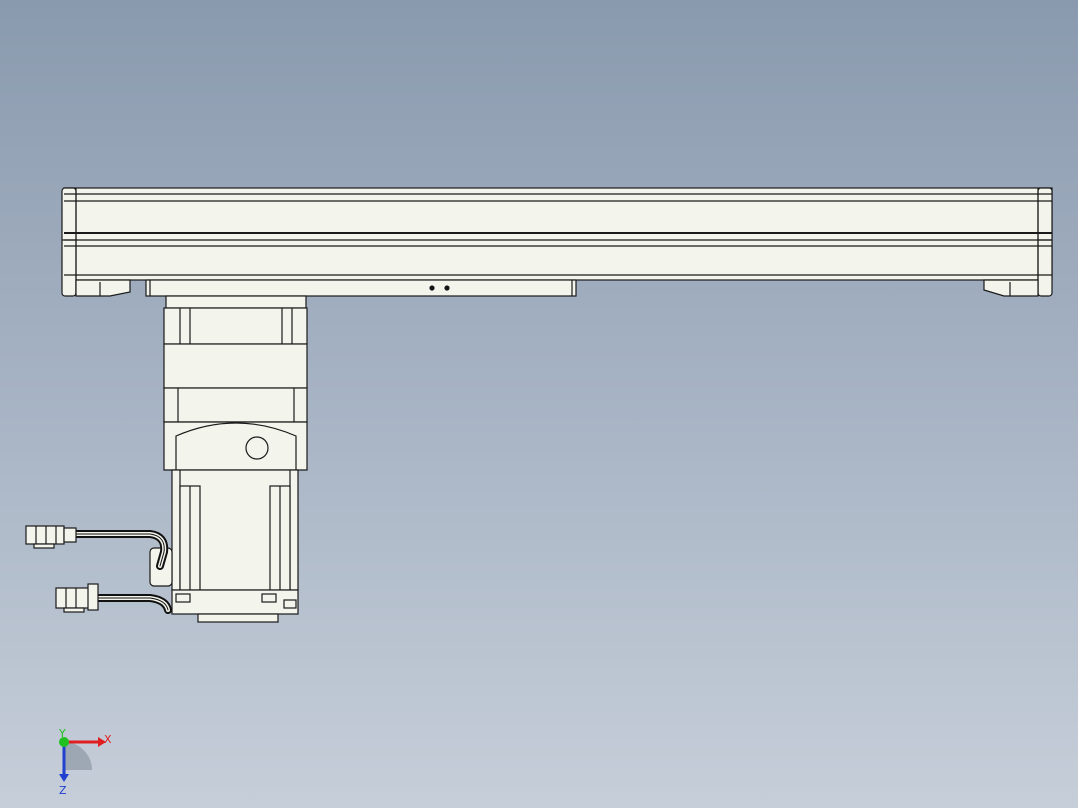 The image size is (1078, 808). What do you see at coordinates (1011, 288) in the screenshot?
I see `rail-foot-right` at bounding box center [1011, 288].